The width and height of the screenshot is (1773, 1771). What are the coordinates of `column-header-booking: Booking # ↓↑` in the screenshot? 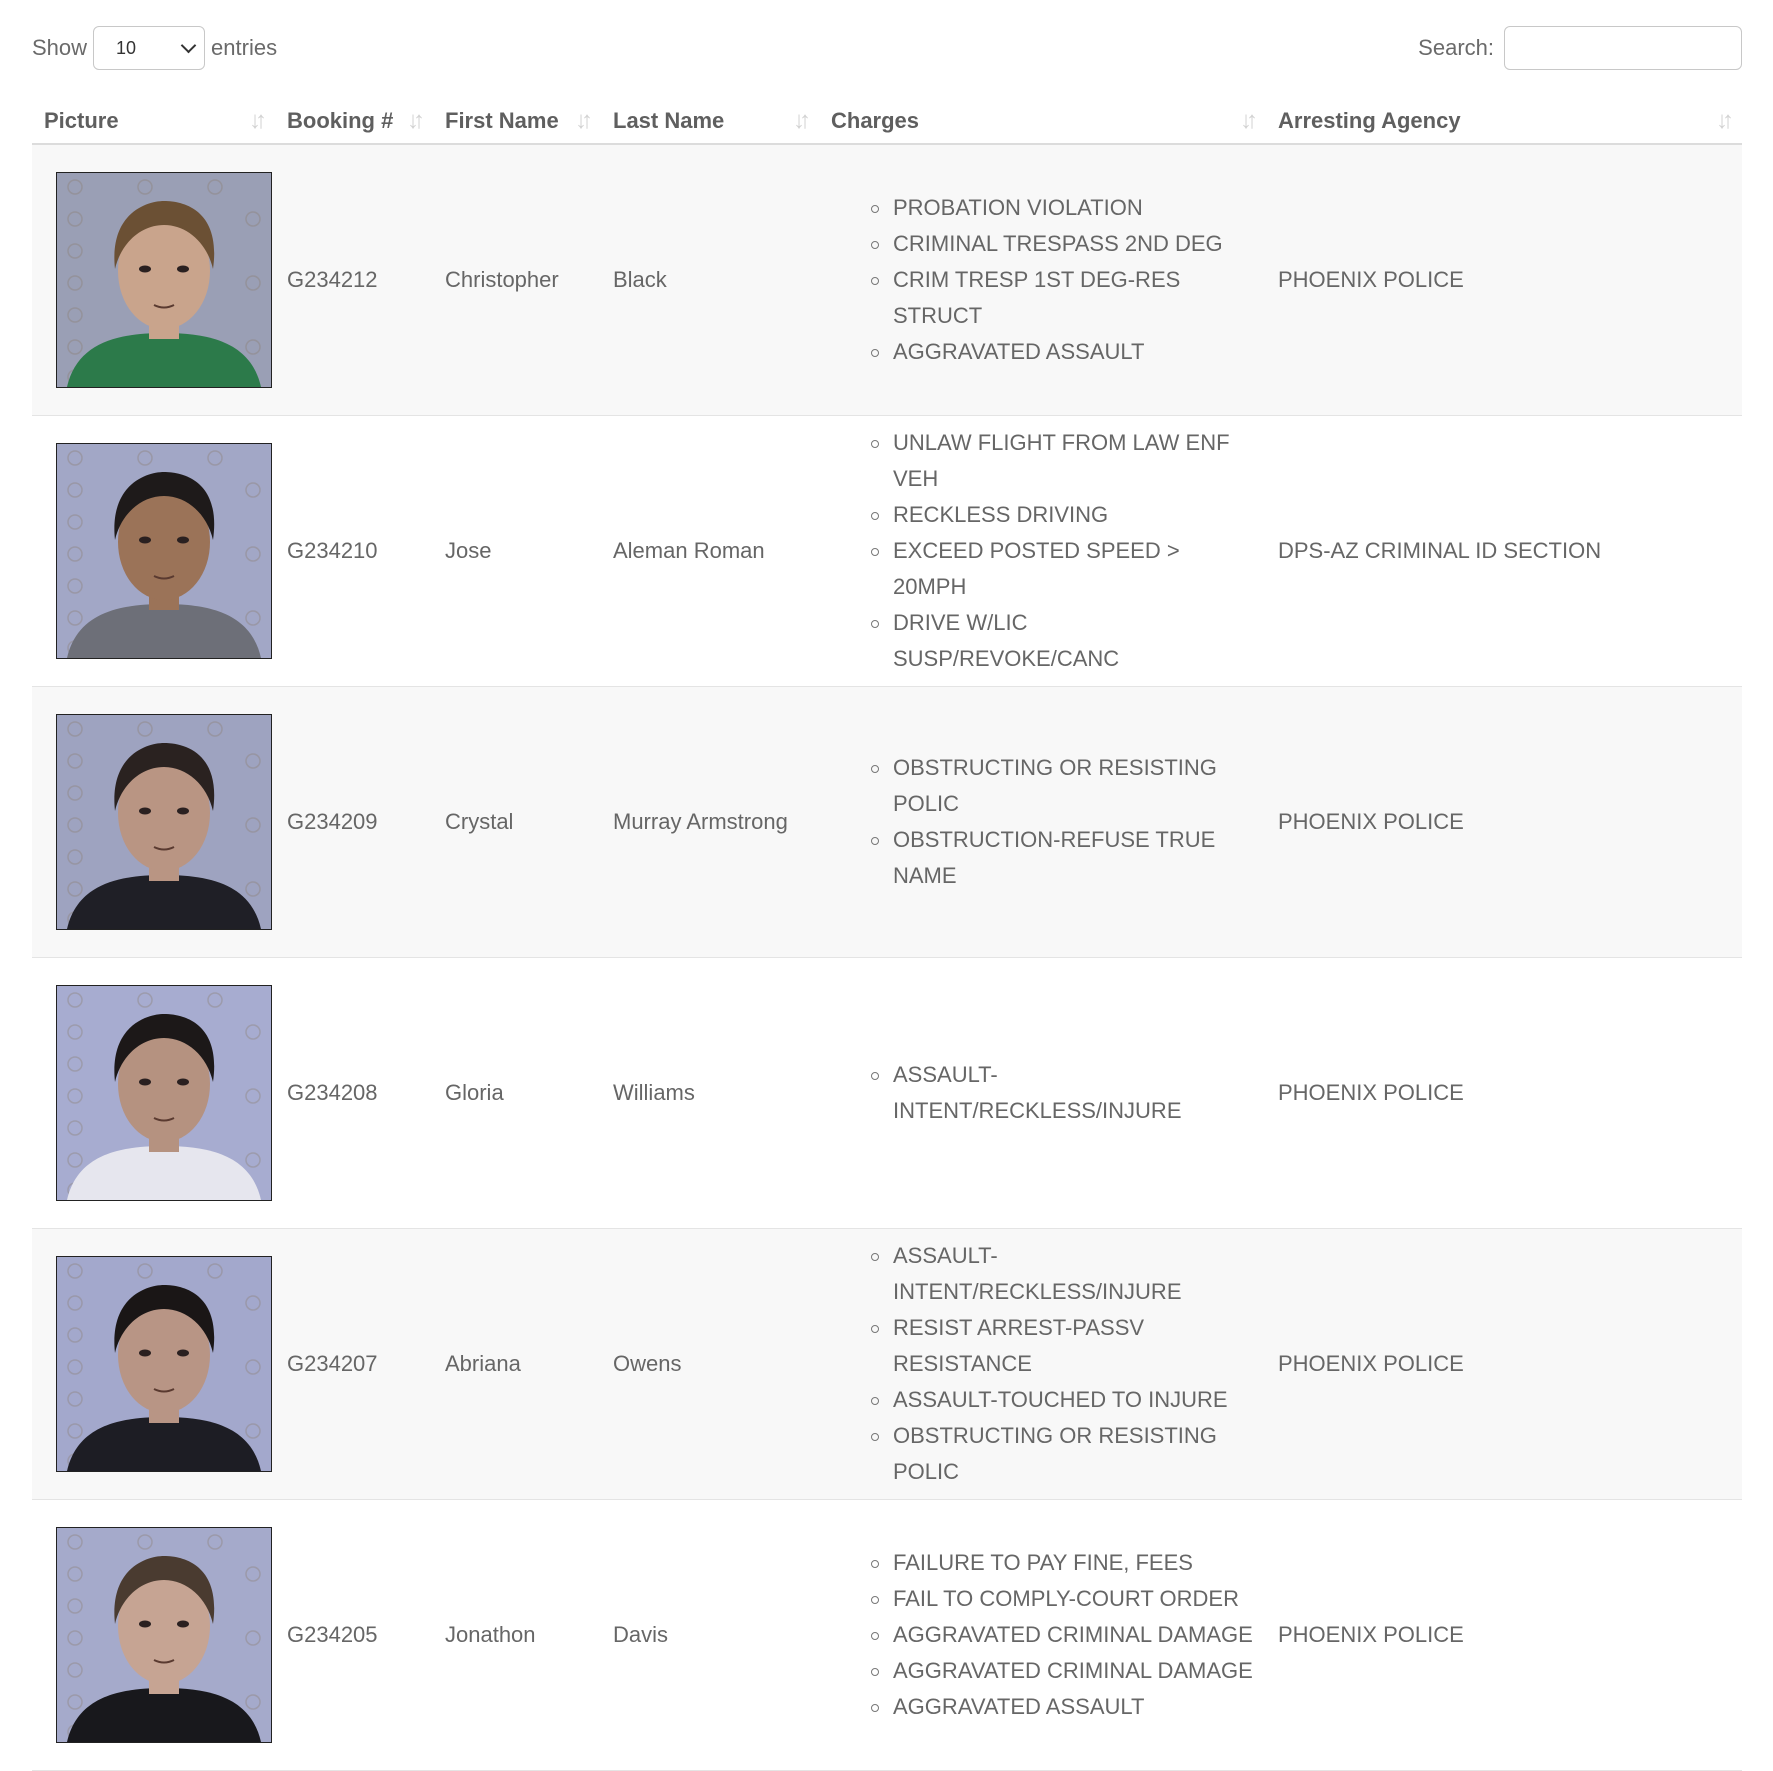 It's located at (354, 121).